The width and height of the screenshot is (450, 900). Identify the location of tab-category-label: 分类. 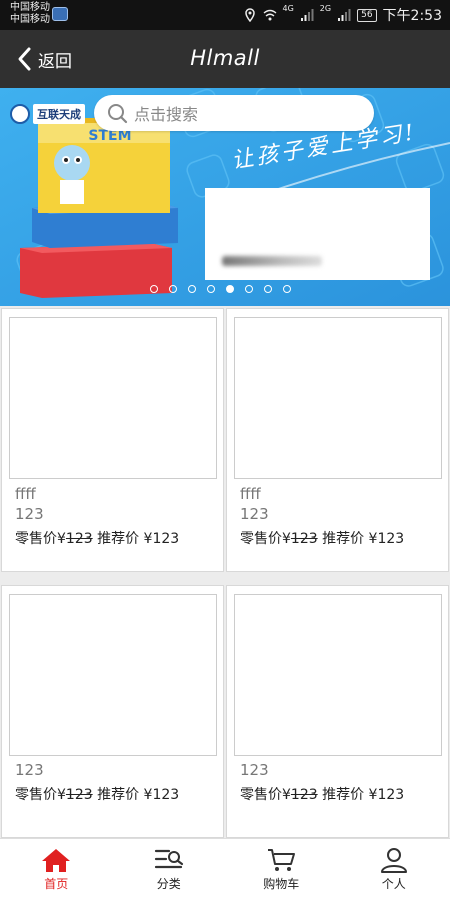
(168, 884).